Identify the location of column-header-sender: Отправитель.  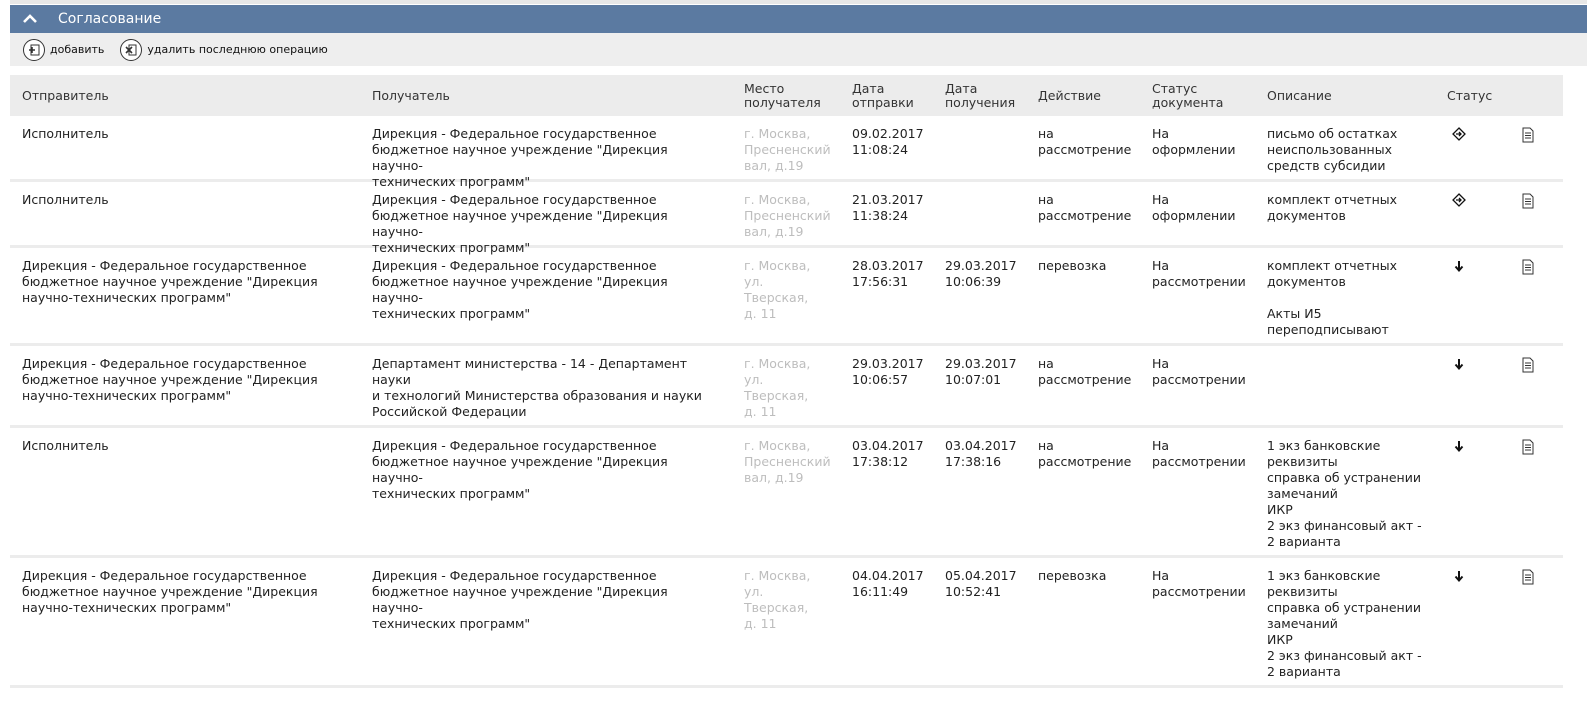
(187, 95).